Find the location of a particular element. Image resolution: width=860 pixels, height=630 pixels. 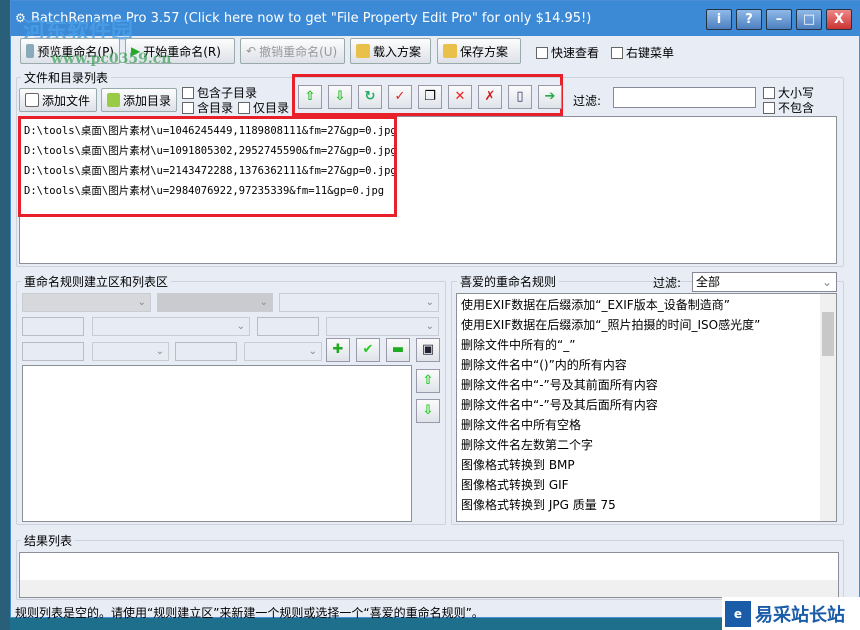

undo-icon: ↶ is located at coordinates (251, 51).